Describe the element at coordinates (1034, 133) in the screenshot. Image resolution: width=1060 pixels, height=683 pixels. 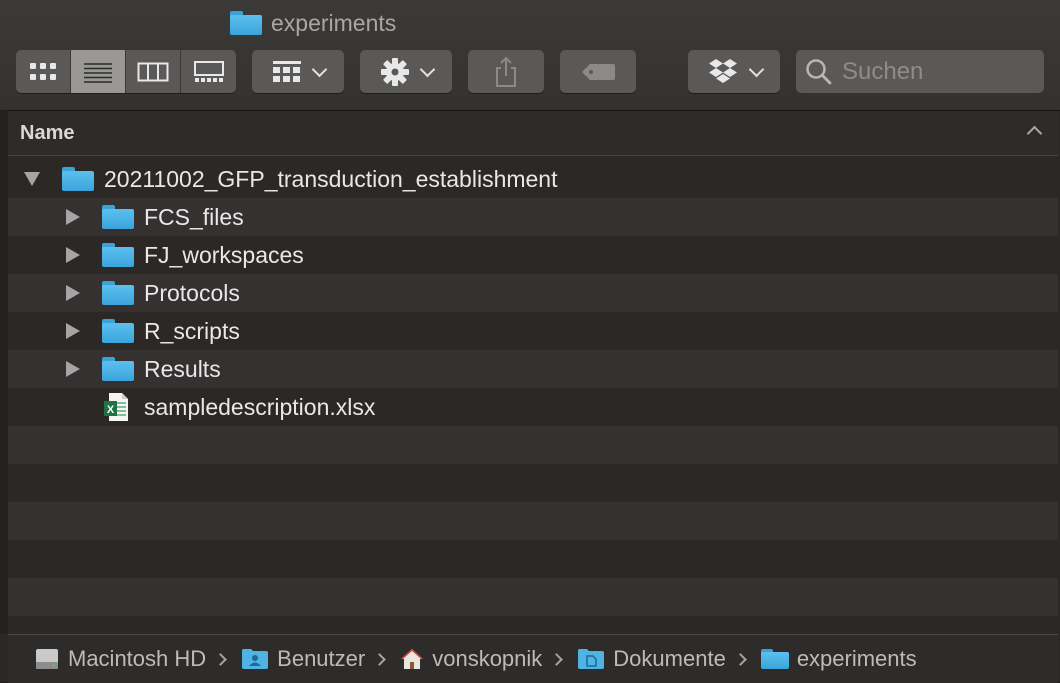
I see `sort-ascending-icon` at that location.